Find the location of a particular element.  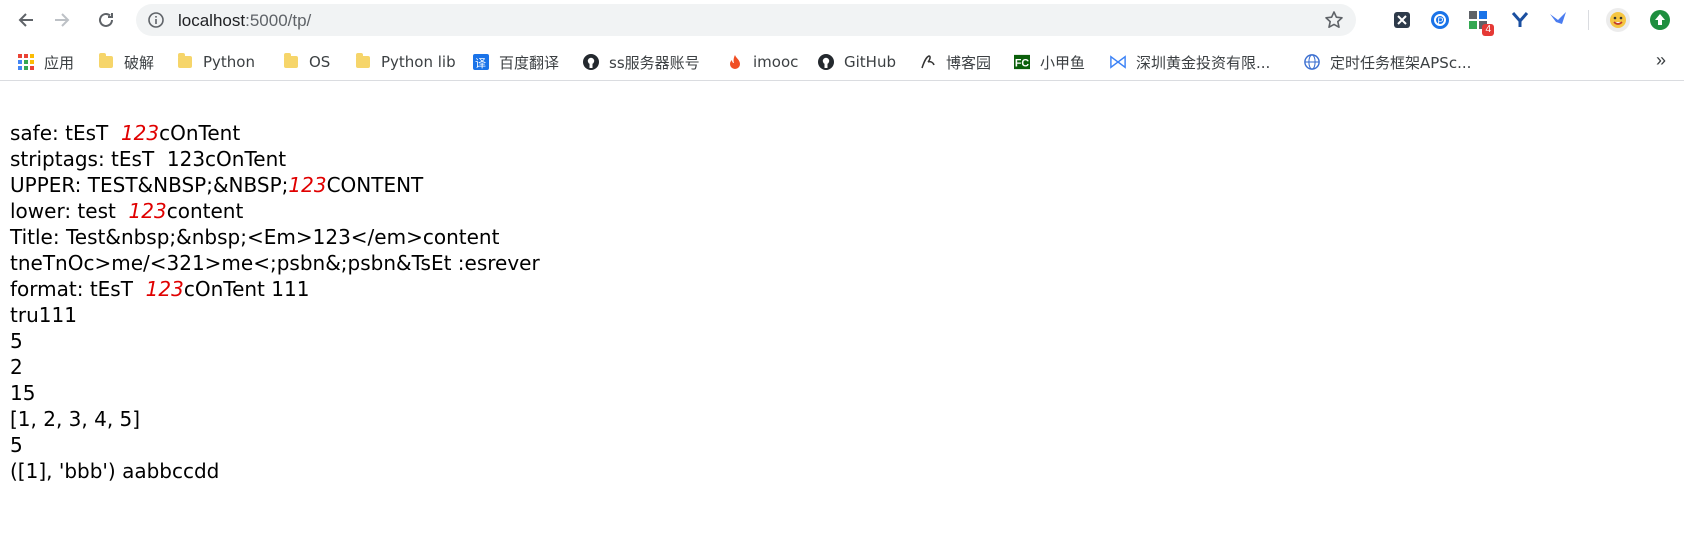

bowtie-icon is located at coordinates (1118, 62).